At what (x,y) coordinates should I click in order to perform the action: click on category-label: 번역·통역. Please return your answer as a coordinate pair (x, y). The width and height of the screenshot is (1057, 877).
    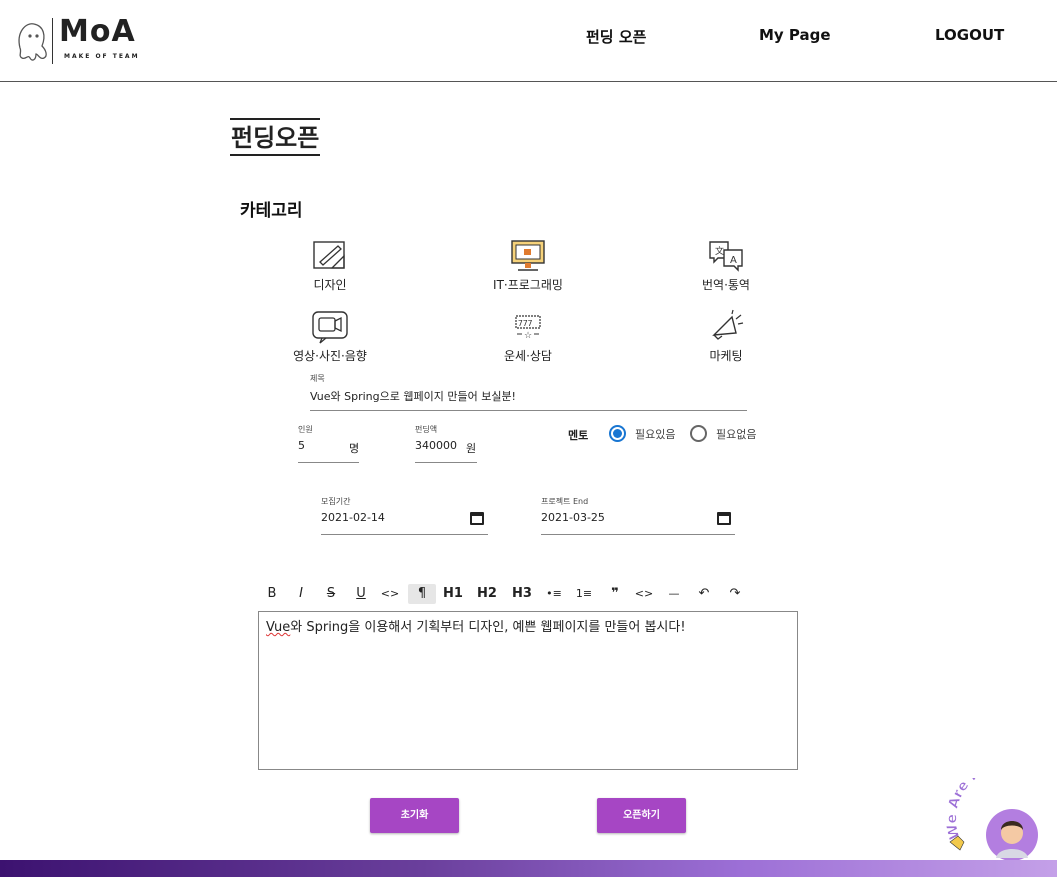
    Looking at the image, I should click on (726, 285).